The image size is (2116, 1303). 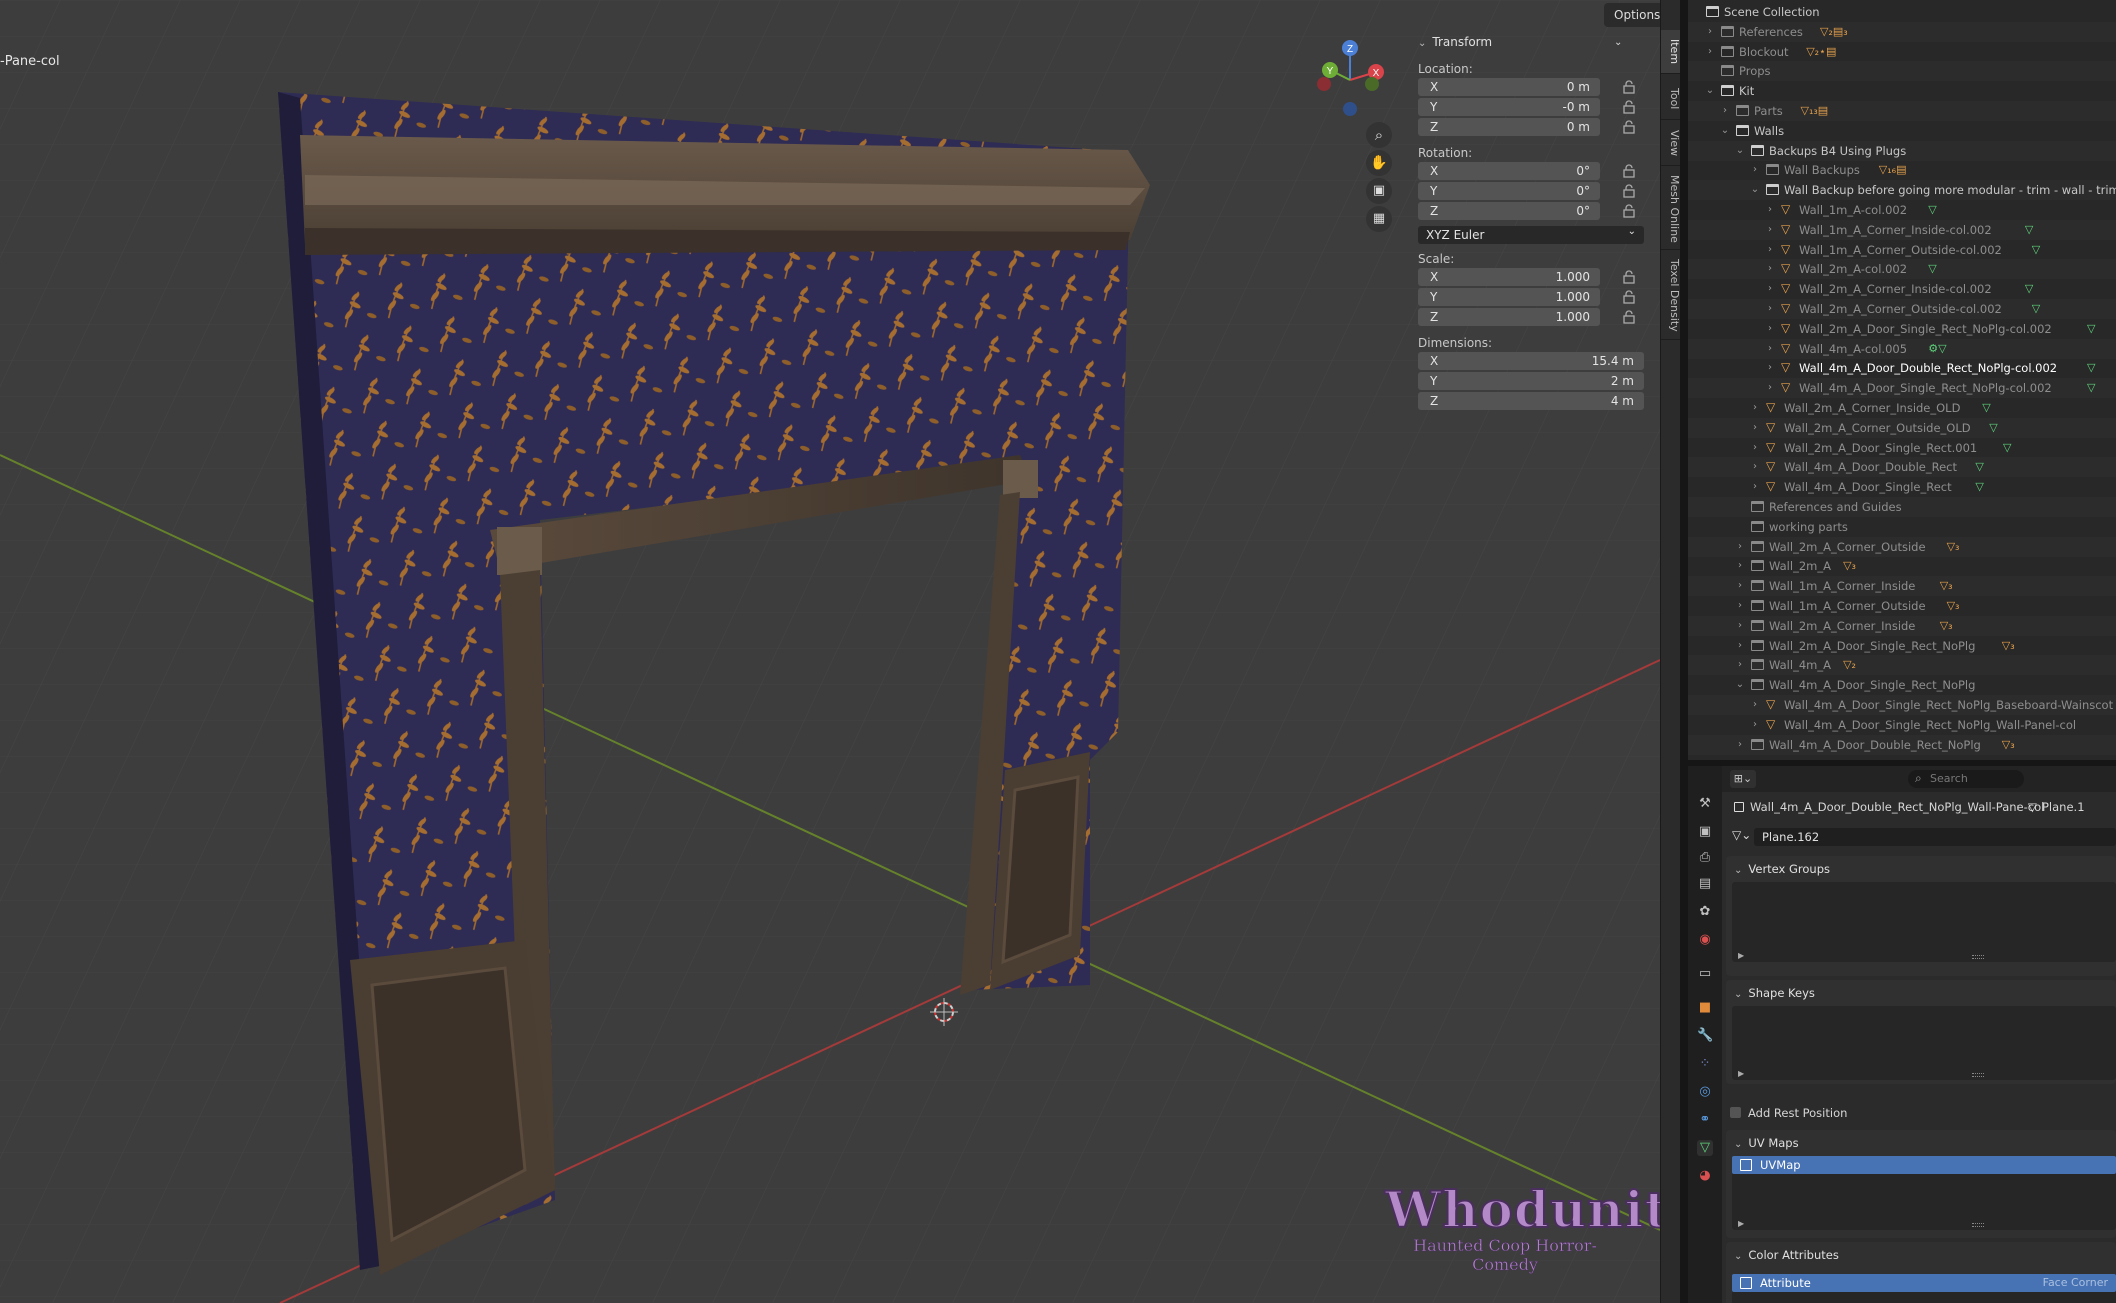 I want to click on dimensions-z-value: 4 m, so click(x=1622, y=401).